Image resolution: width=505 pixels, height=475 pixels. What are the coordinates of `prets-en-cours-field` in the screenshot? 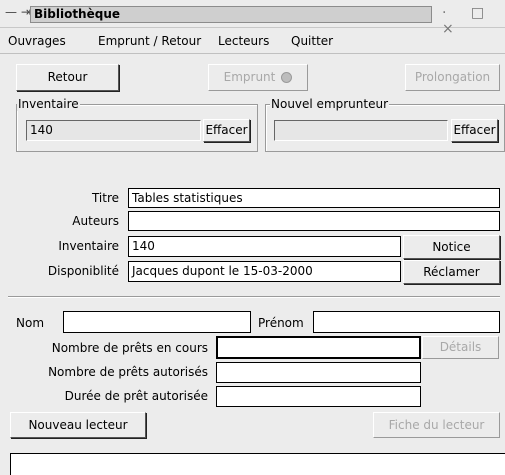 It's located at (318, 347).